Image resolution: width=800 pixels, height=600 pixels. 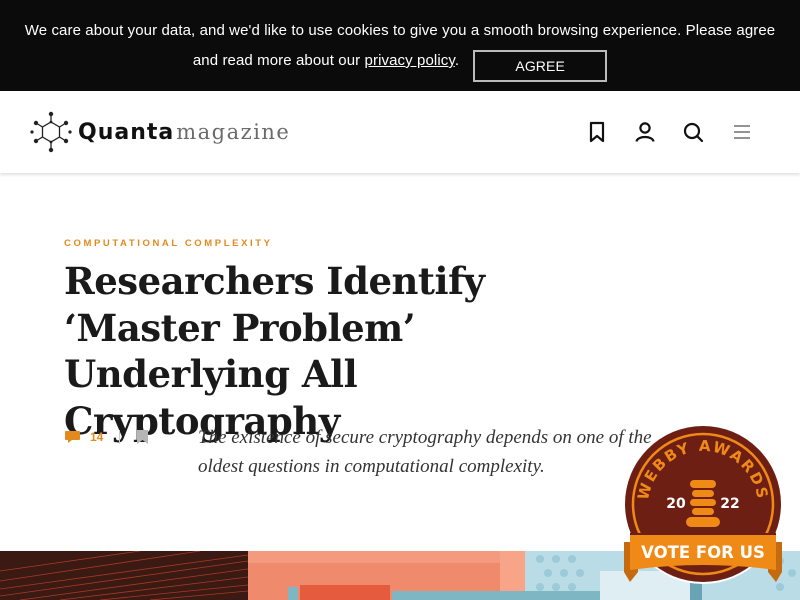 What do you see at coordinates (645, 132) in the screenshot?
I see `user-icon` at bounding box center [645, 132].